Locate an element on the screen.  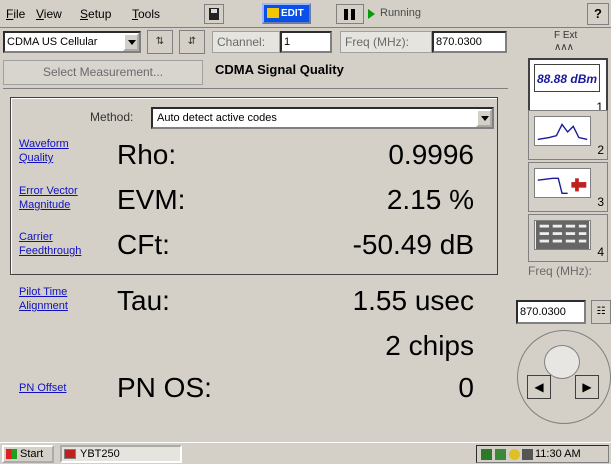
standard-select: CDMA US Cellular is located at coordinates (72, 42).